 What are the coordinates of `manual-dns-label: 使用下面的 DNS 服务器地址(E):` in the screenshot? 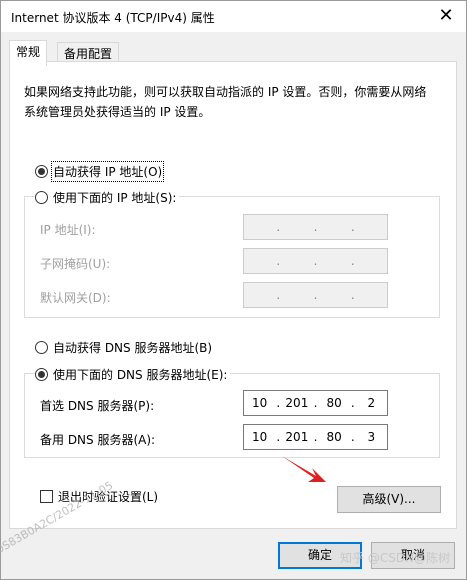 It's located at (140, 375).